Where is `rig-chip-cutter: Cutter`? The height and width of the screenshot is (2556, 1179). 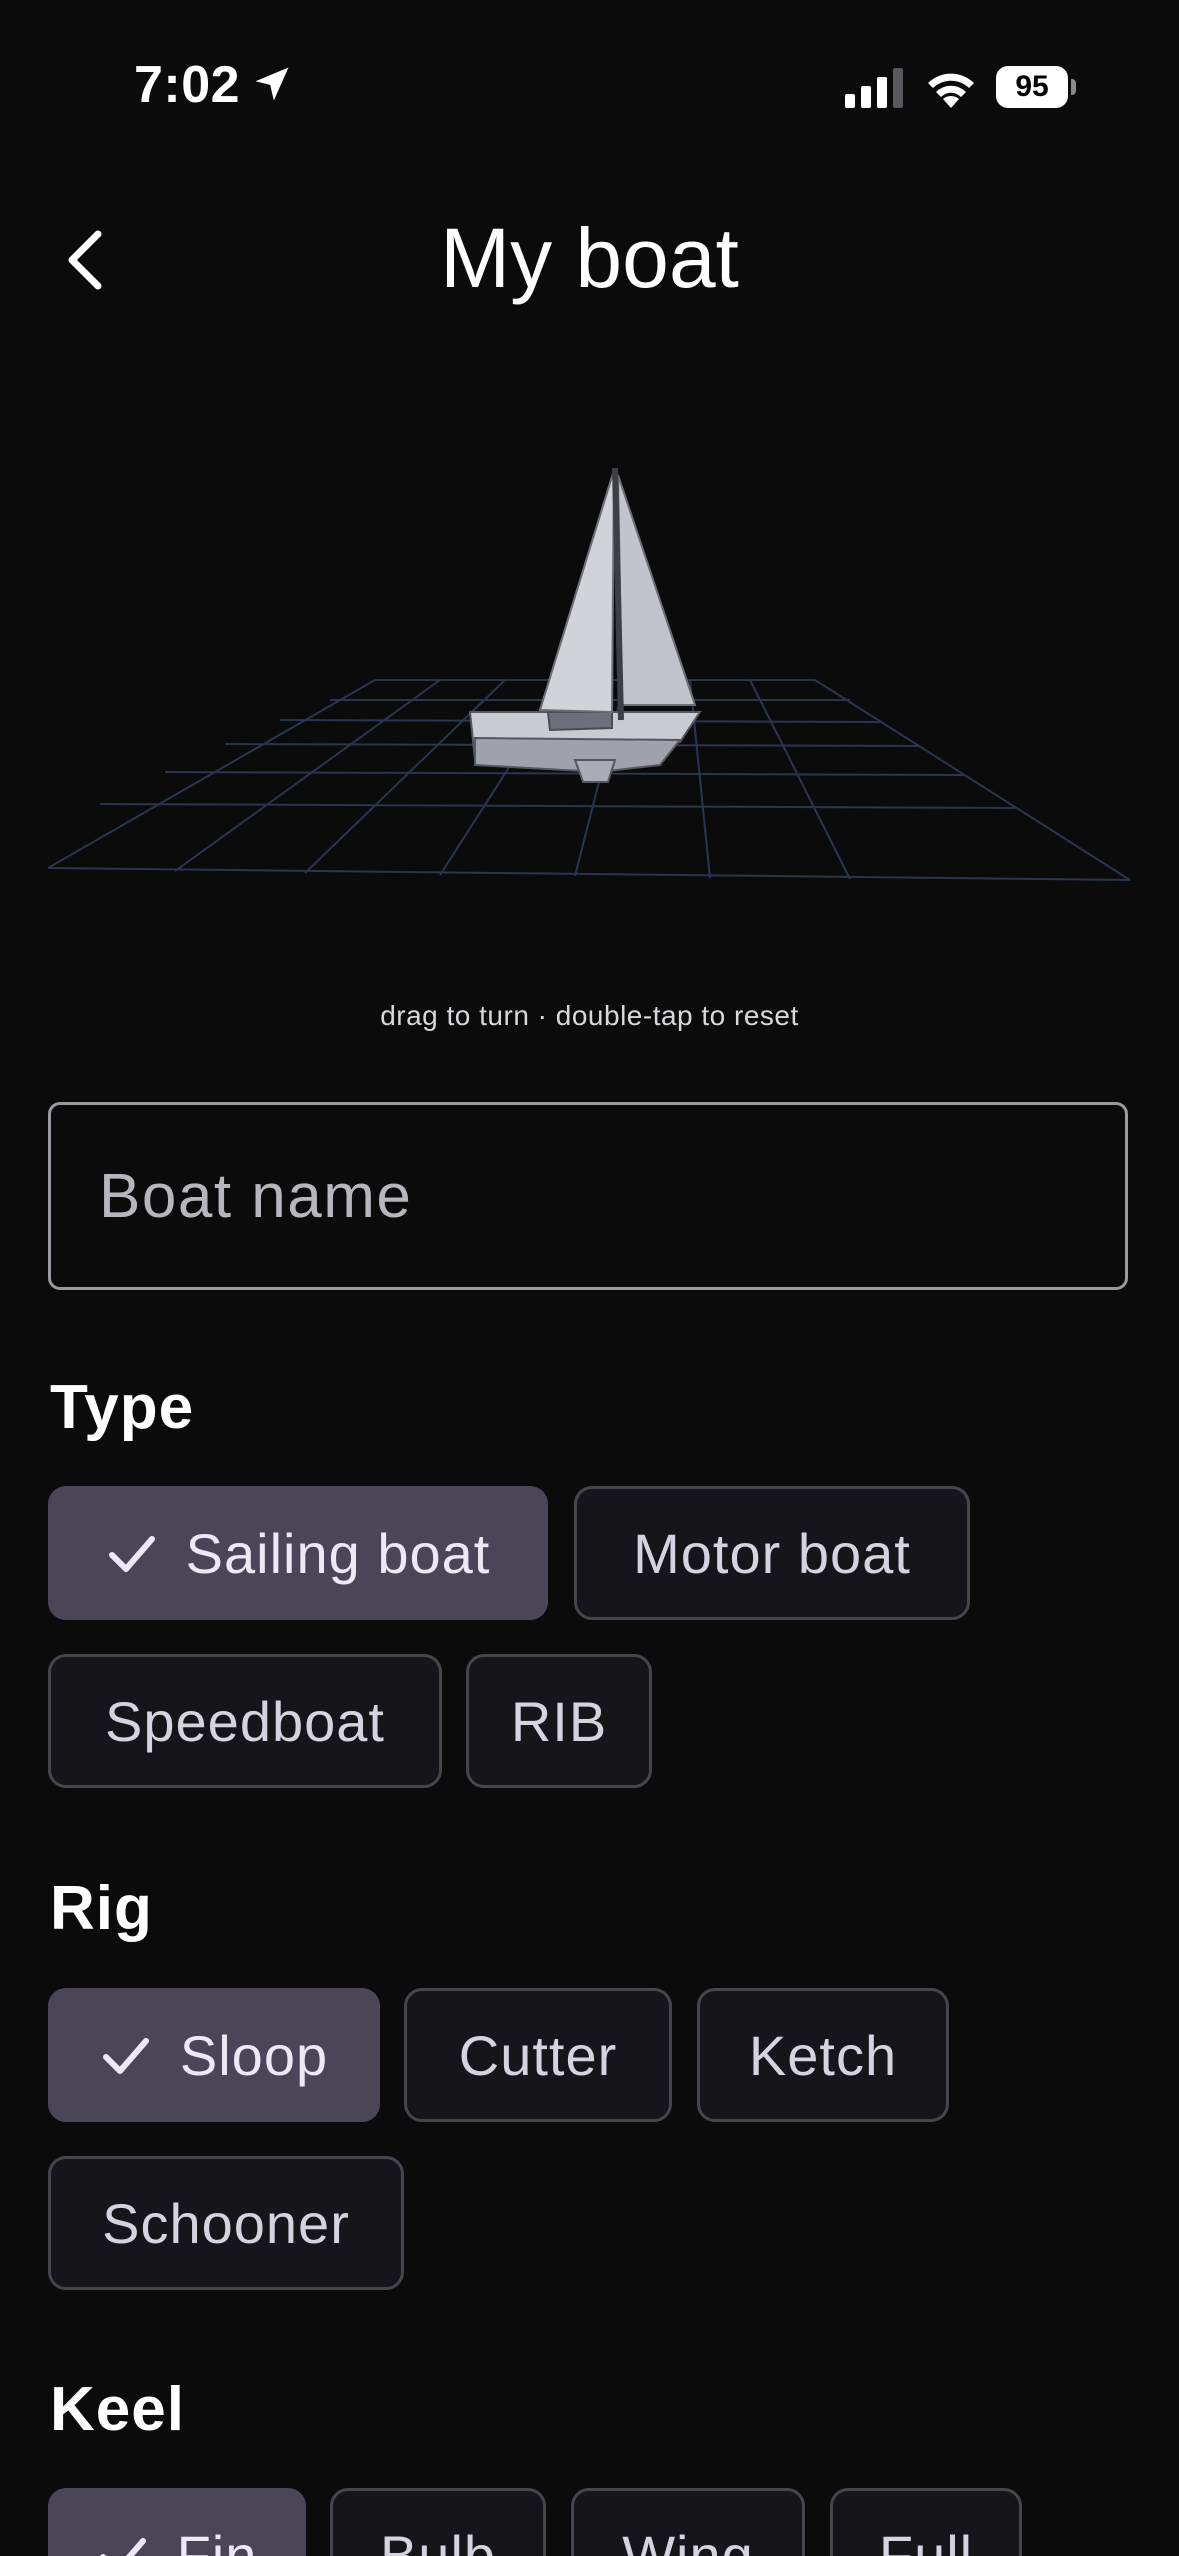 rig-chip-cutter: Cutter is located at coordinates (538, 2055).